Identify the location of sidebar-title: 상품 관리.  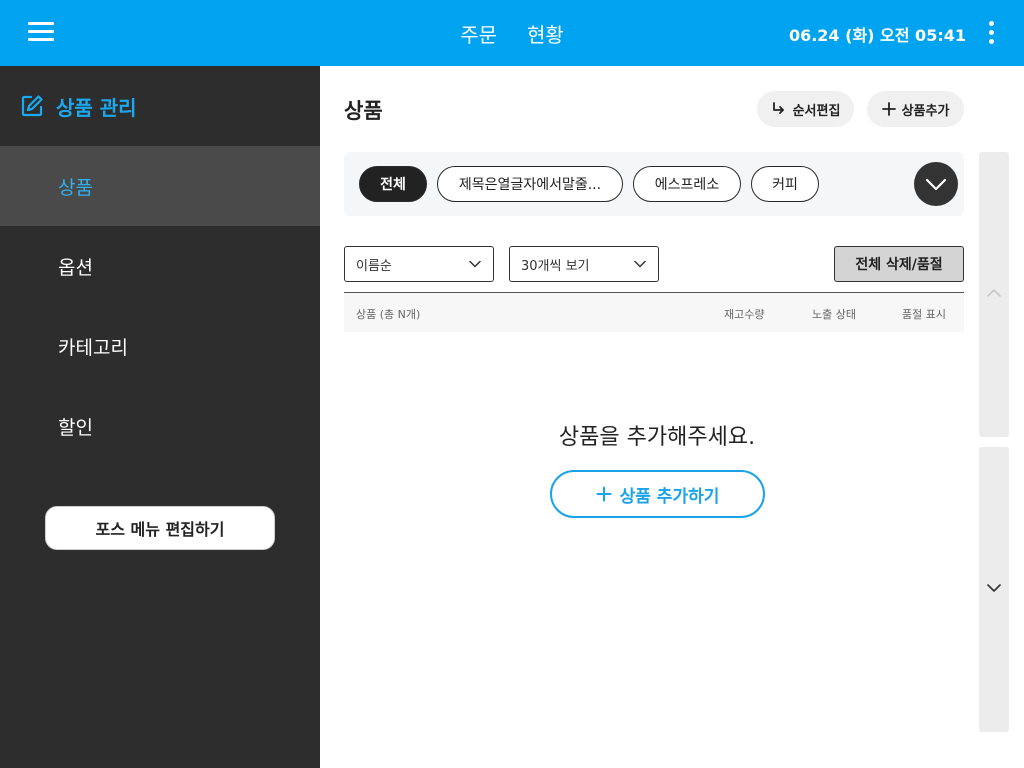
(96, 107).